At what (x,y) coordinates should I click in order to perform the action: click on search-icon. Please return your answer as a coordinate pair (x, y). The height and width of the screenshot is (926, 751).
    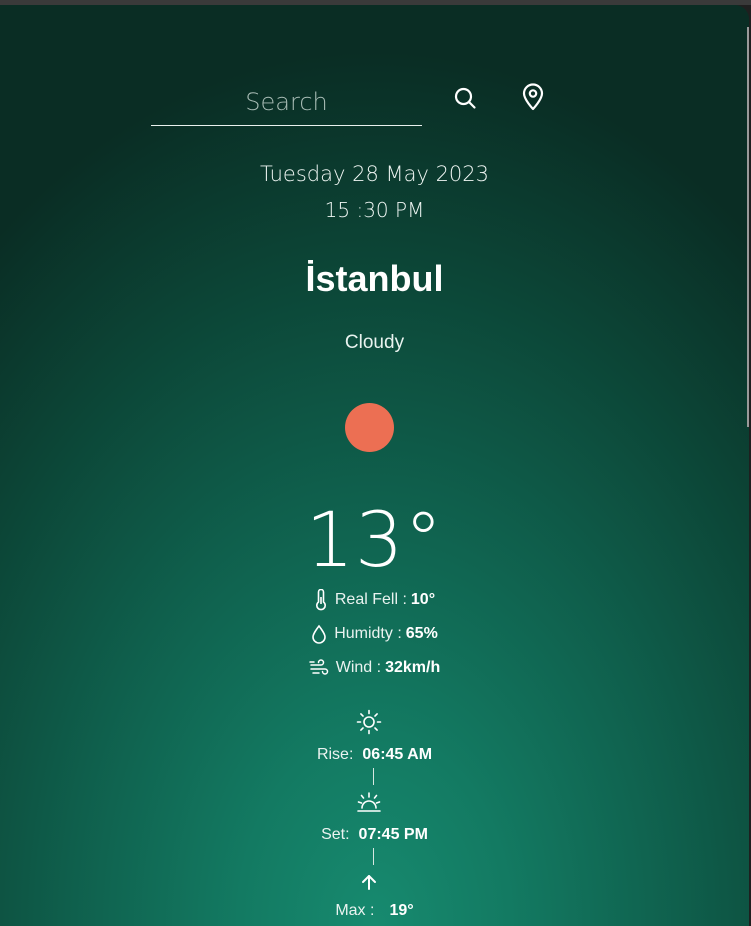
    Looking at the image, I should click on (465, 100).